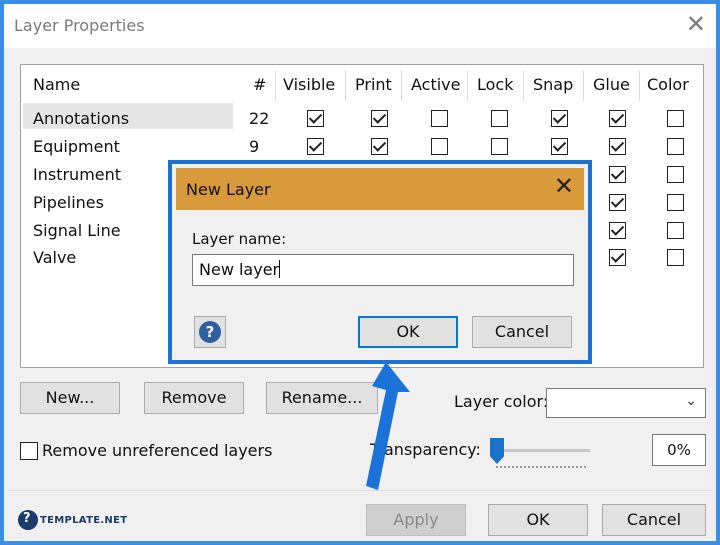 The image size is (720, 545). I want to click on layer-name: Signal Line, so click(77, 230).